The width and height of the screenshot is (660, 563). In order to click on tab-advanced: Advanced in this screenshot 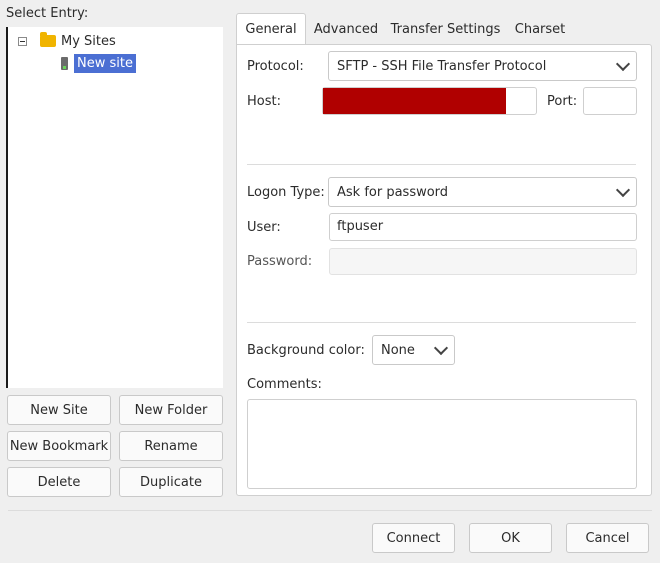, I will do `click(346, 29)`.